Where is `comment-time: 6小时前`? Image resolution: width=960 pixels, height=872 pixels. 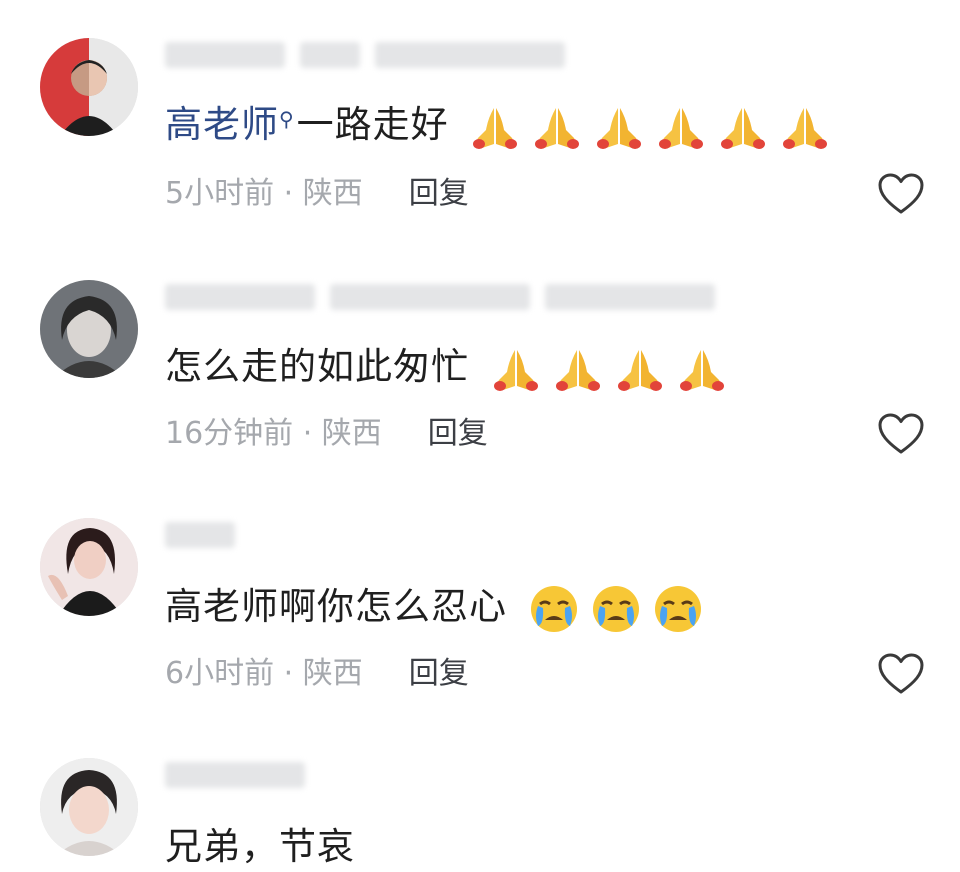 comment-time: 6小时前 is located at coordinates (220, 673).